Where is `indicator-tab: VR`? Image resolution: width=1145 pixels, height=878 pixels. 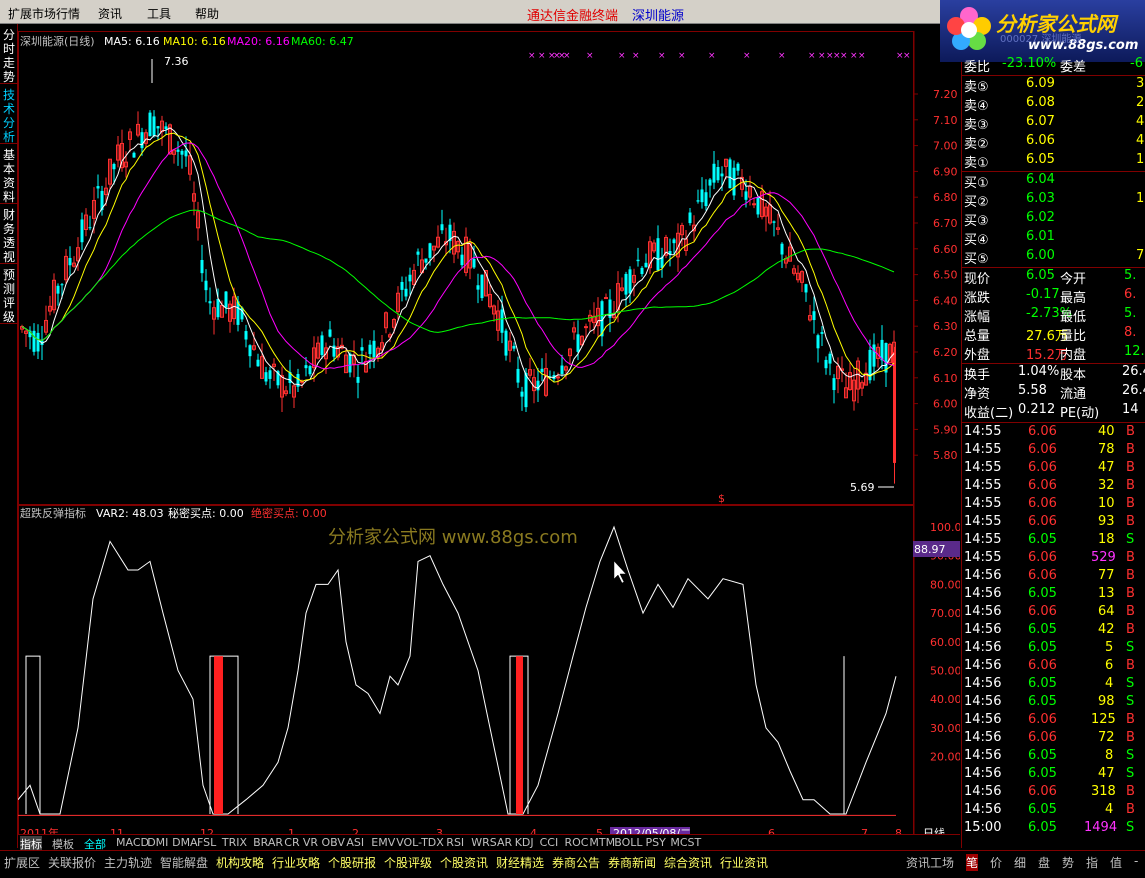 indicator-tab: VR is located at coordinates (310, 842).